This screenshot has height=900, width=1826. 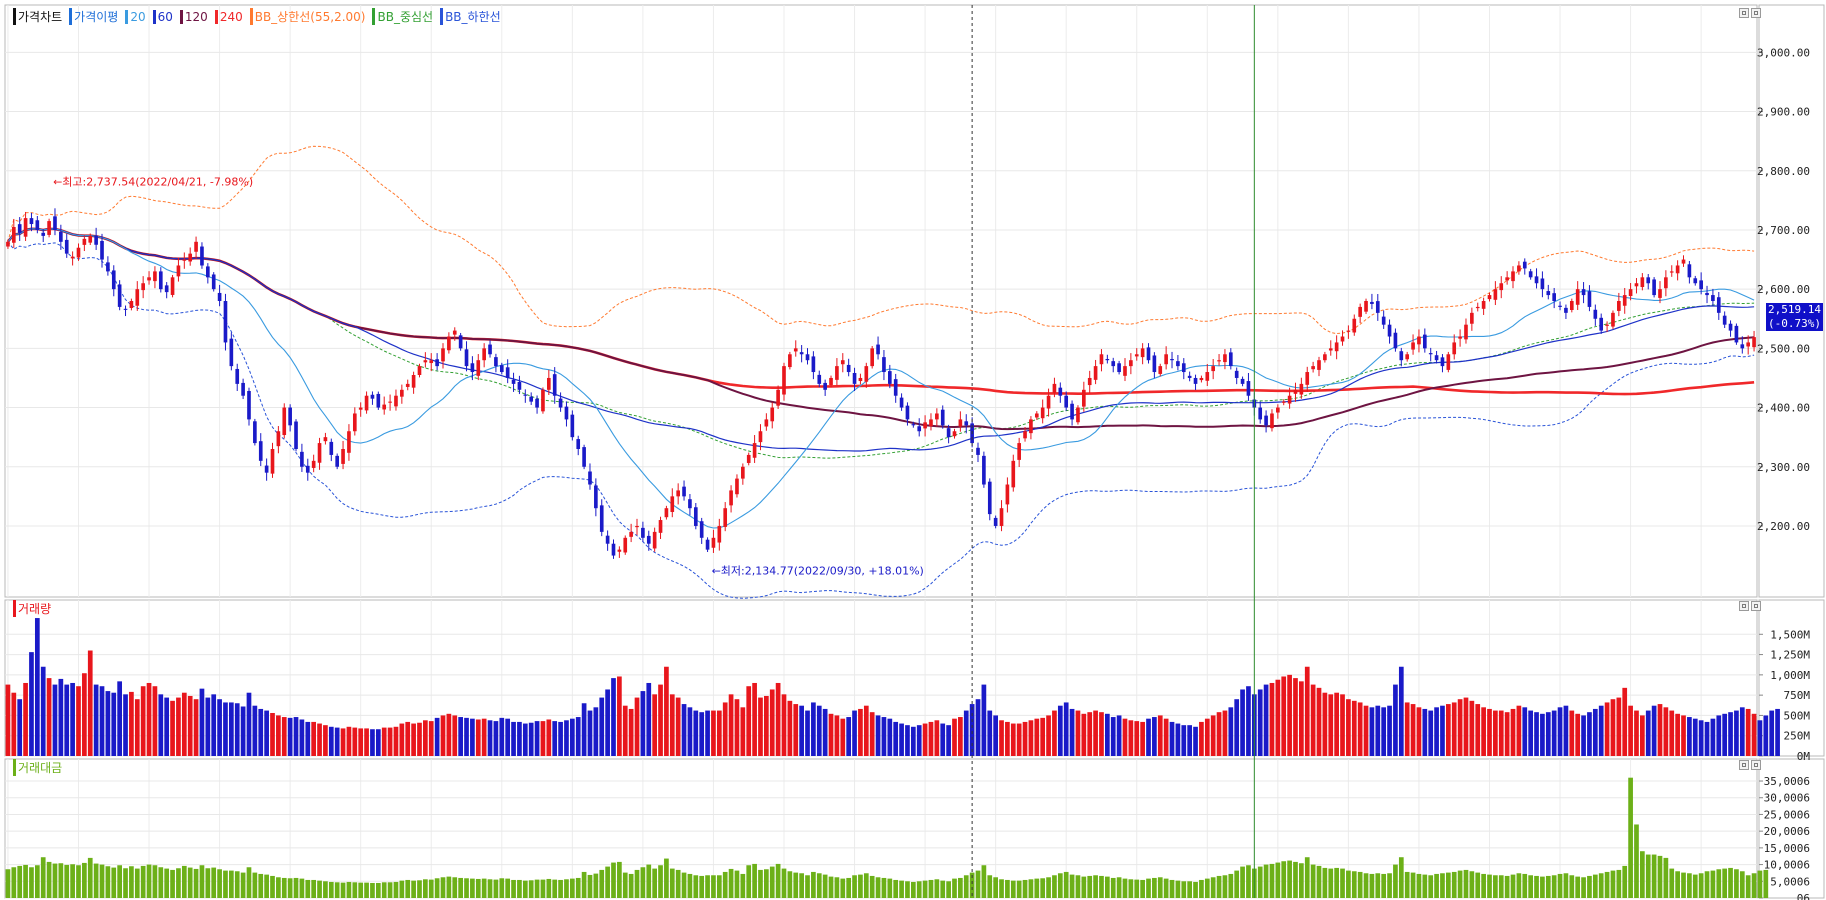 What do you see at coordinates (1744, 765) in the screenshot?
I see `amount-panel-maximize-button` at bounding box center [1744, 765].